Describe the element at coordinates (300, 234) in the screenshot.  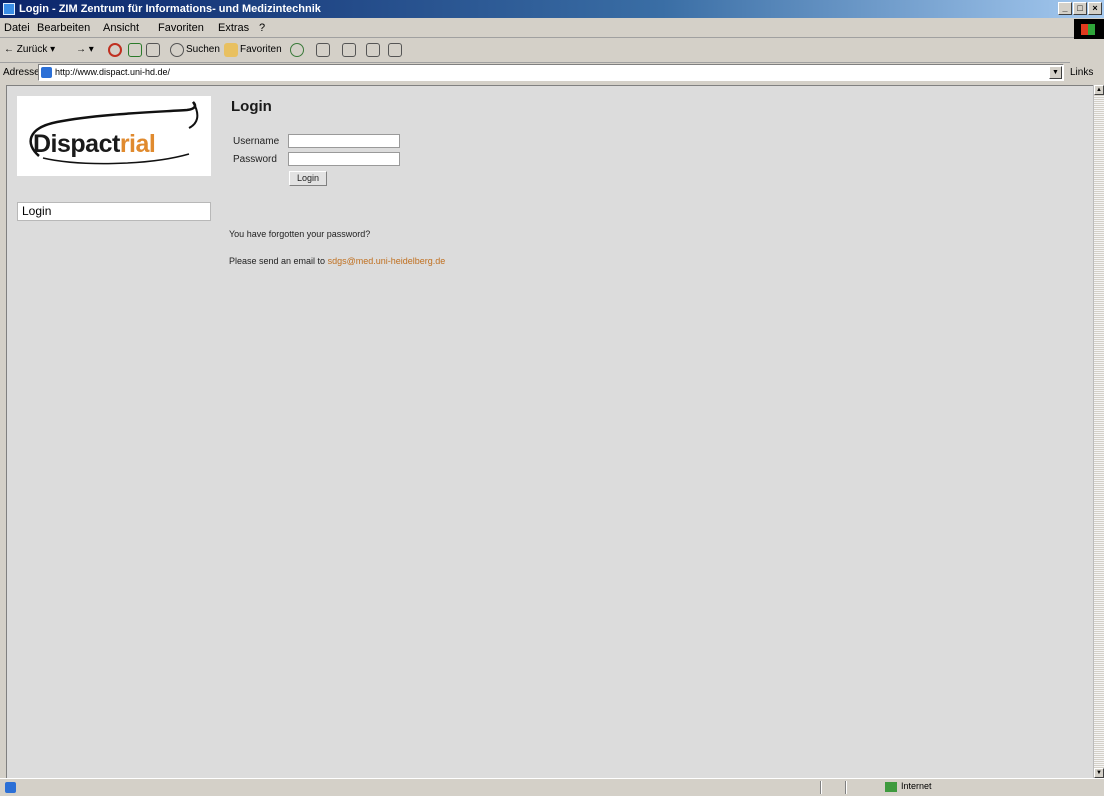
I see `forgot-password-text: You have forgotten your password?` at that location.